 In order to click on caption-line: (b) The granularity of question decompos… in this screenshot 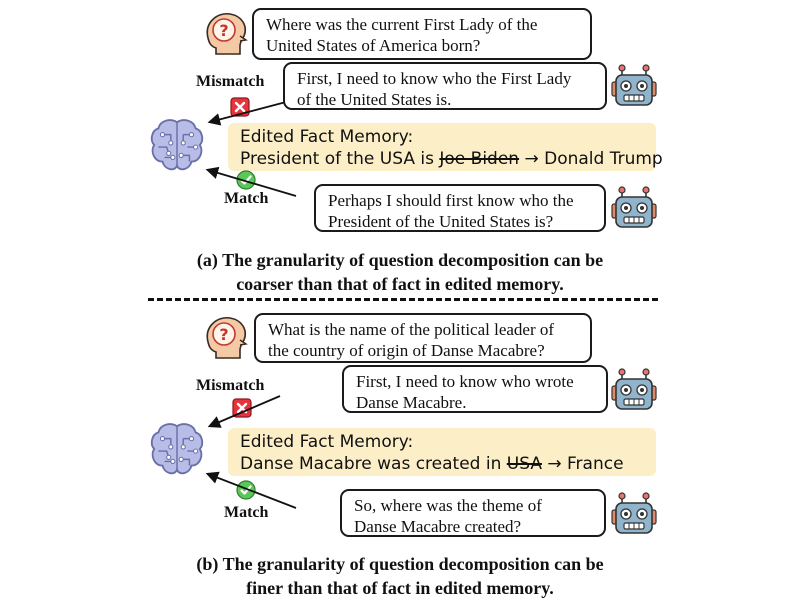, I will do `click(400, 564)`.